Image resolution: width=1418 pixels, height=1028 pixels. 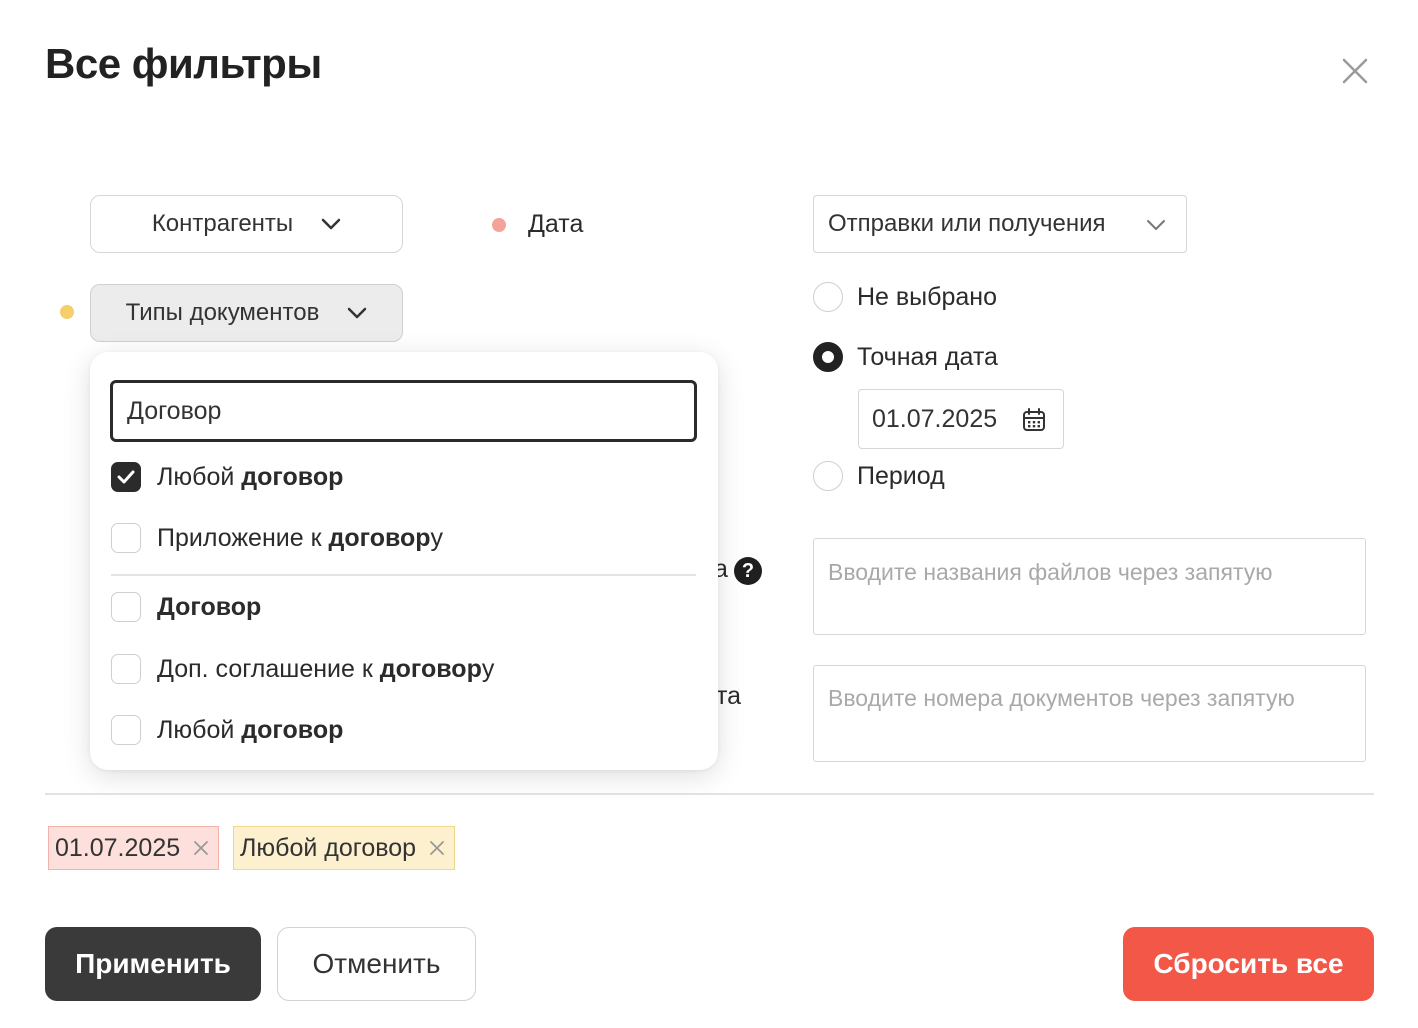 What do you see at coordinates (328, 847) in the screenshot?
I see `chip-label: Любой договор` at bounding box center [328, 847].